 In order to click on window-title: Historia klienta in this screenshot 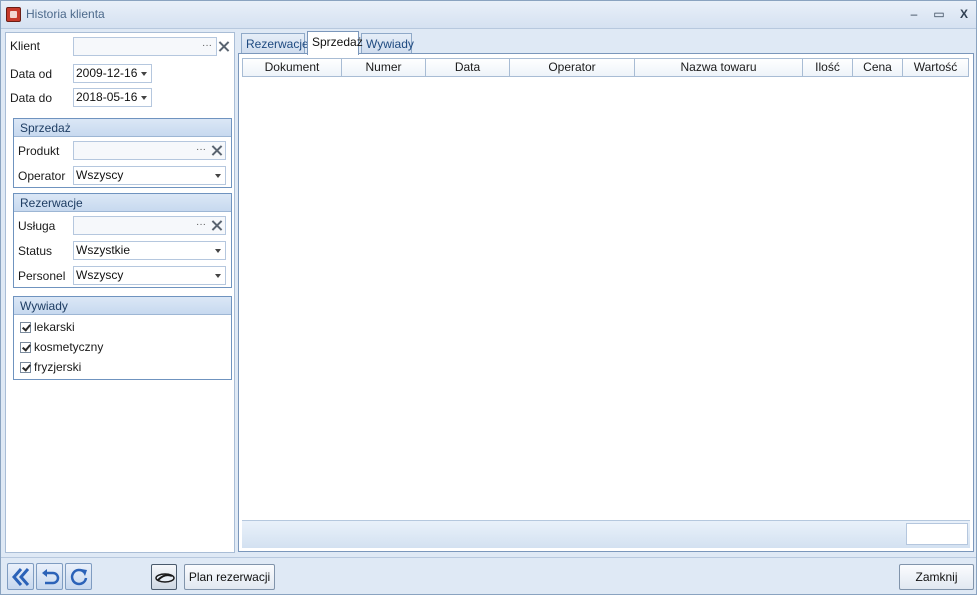, I will do `click(65, 14)`.